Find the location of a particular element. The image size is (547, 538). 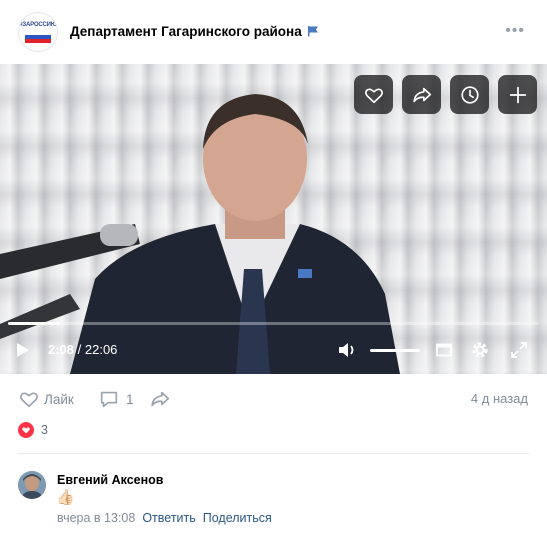

miniplayer-button is located at coordinates (444, 350).